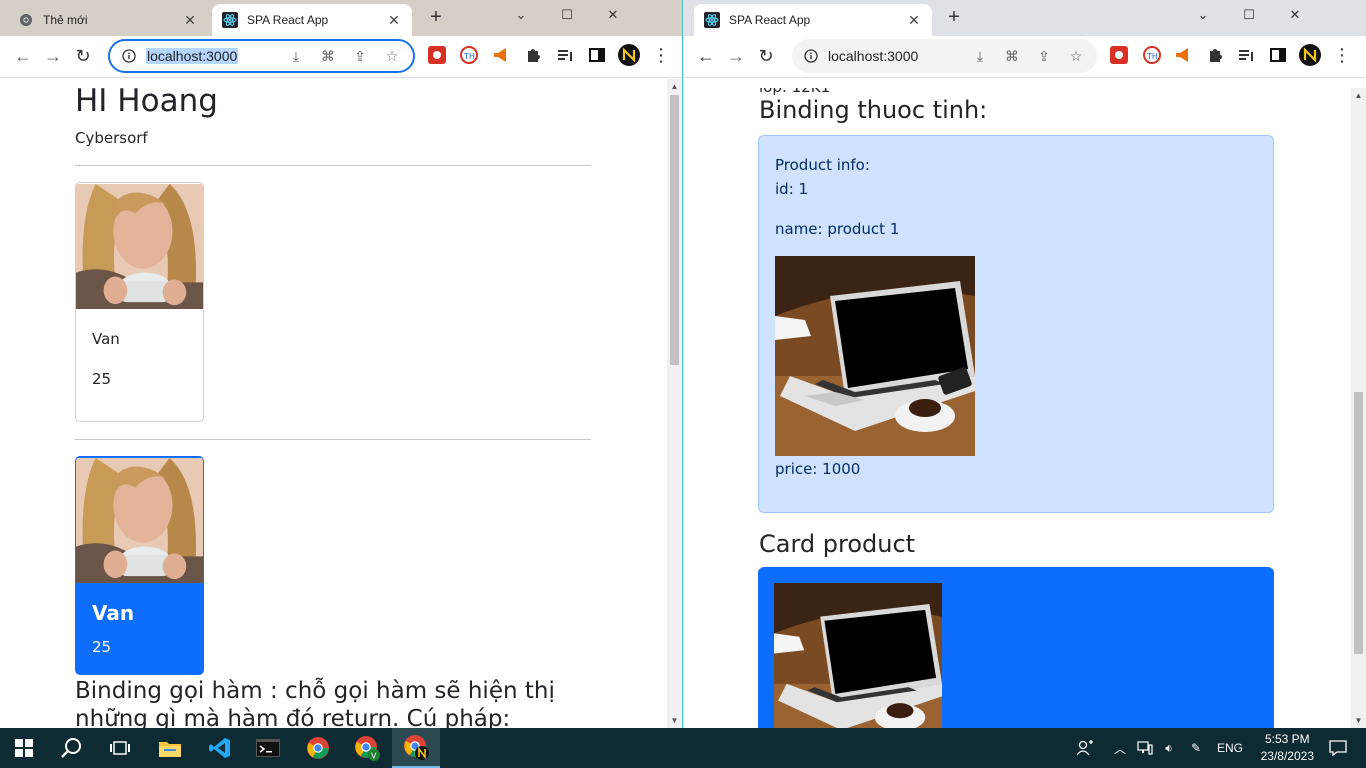 This screenshot has width=1366, height=768. What do you see at coordinates (1230, 748) in the screenshot?
I see `language-indicator: ENG` at bounding box center [1230, 748].